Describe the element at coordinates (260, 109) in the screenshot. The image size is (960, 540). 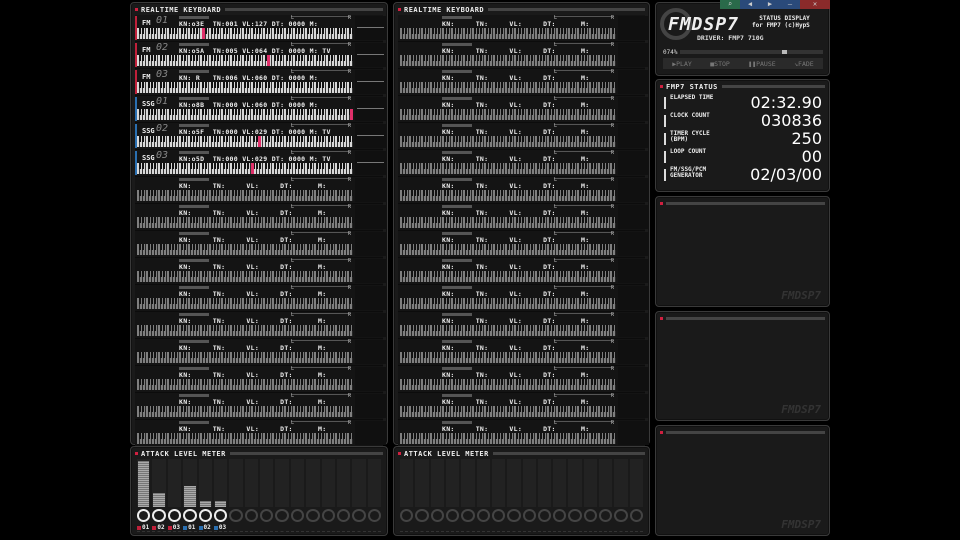
I see `channel-row: SSG 01 L R KN:o8B TN:000 VL:060 DT: 0000 M:` at that location.